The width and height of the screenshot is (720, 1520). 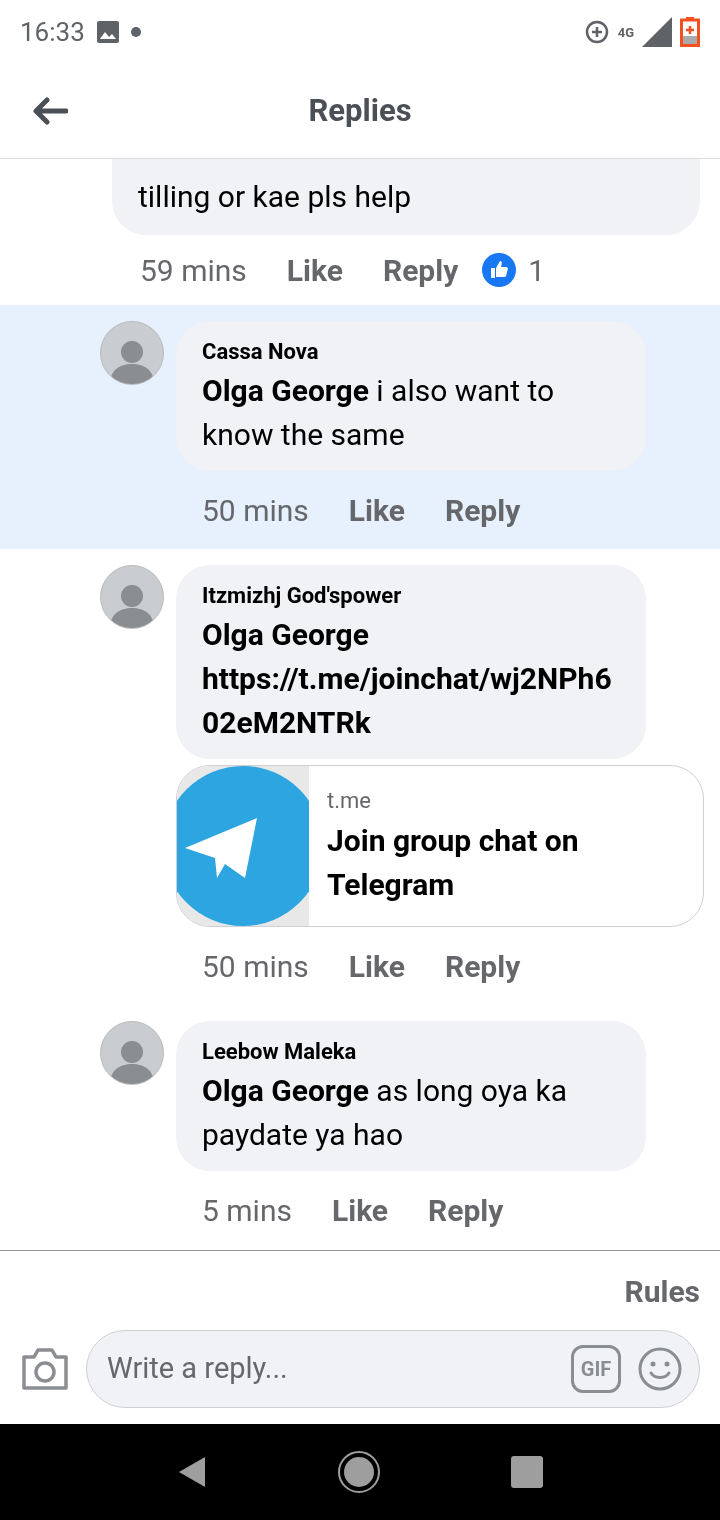 I want to click on author-name: Leebow Maleka, so click(x=411, y=1052).